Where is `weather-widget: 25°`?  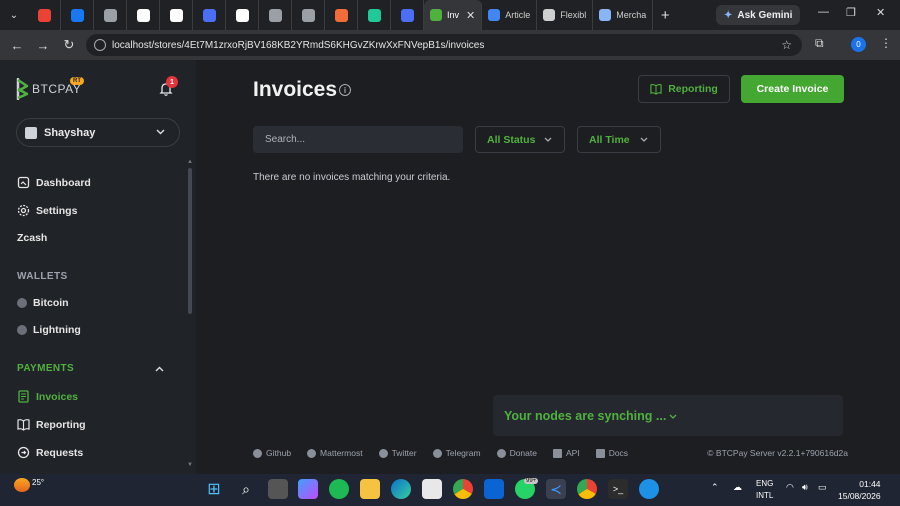
weather-widget: 25° is located at coordinates (29, 485).